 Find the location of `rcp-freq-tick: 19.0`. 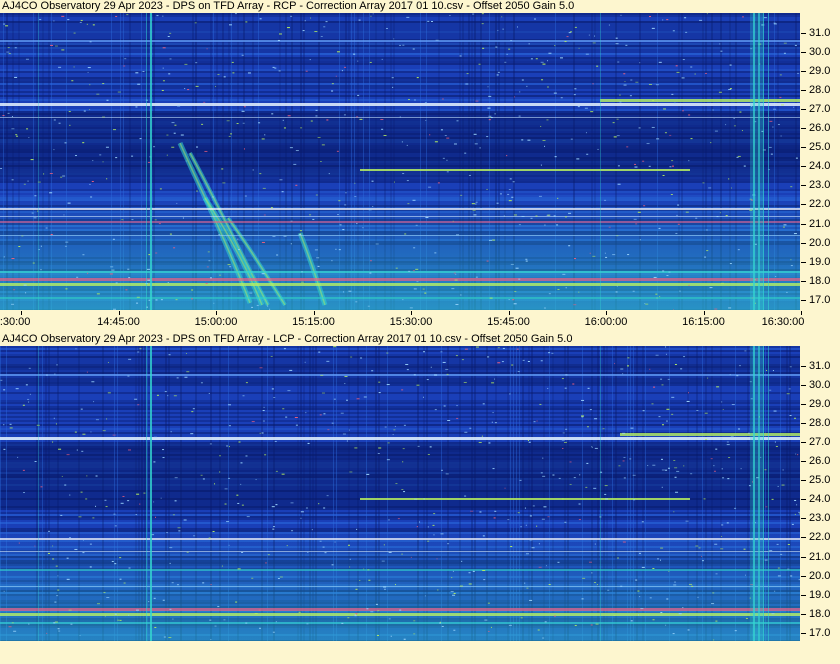

rcp-freq-tick: 19.0 is located at coordinates (820, 262).